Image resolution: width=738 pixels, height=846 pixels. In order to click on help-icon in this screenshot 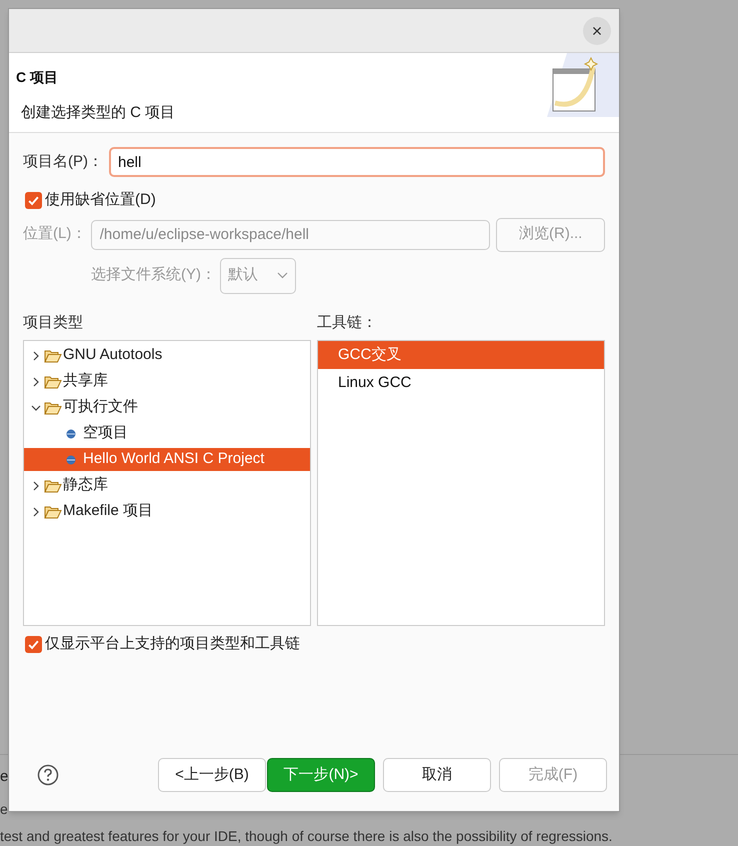, I will do `click(48, 775)`.